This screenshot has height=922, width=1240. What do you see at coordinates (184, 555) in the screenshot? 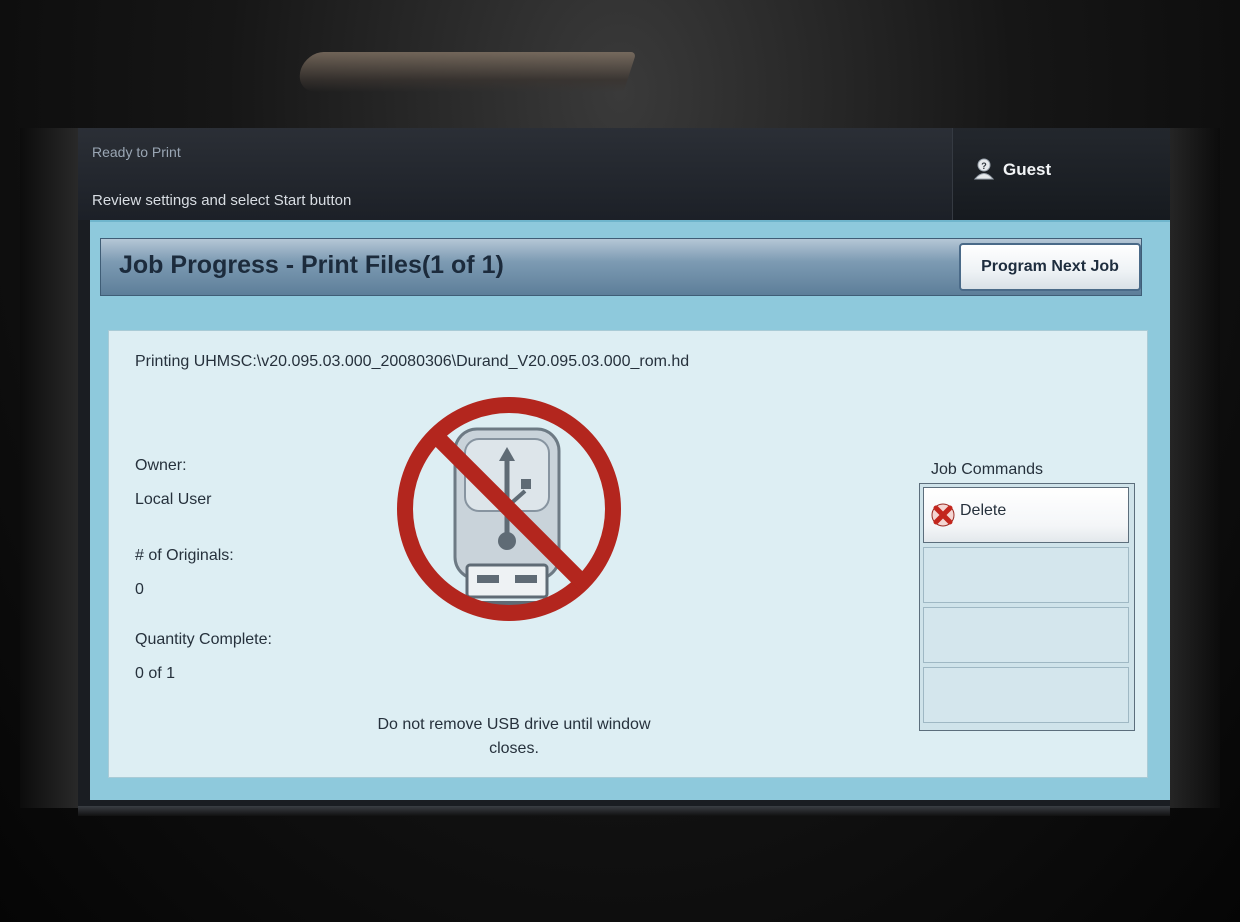
I see `originals-label: # of Originals:` at bounding box center [184, 555].